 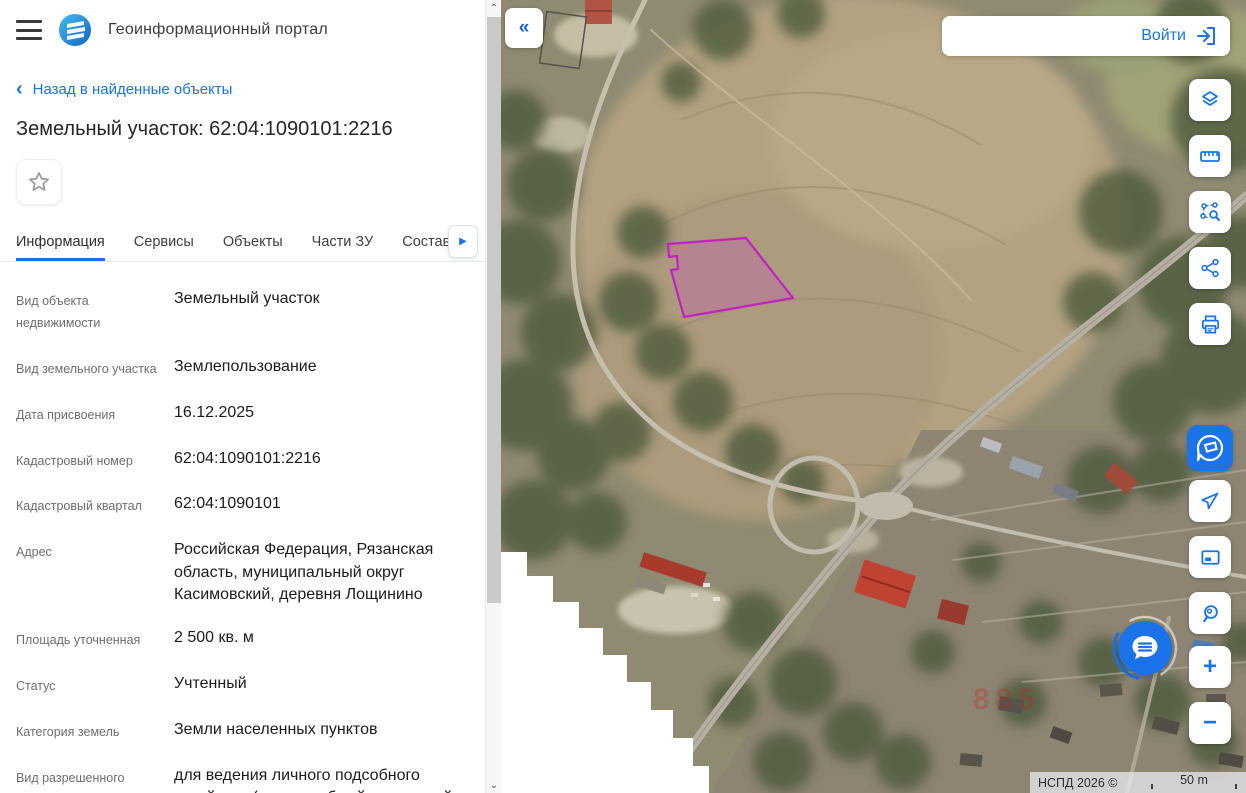 I want to click on field-value: Земли населенных пунктов, so click(x=276, y=730).